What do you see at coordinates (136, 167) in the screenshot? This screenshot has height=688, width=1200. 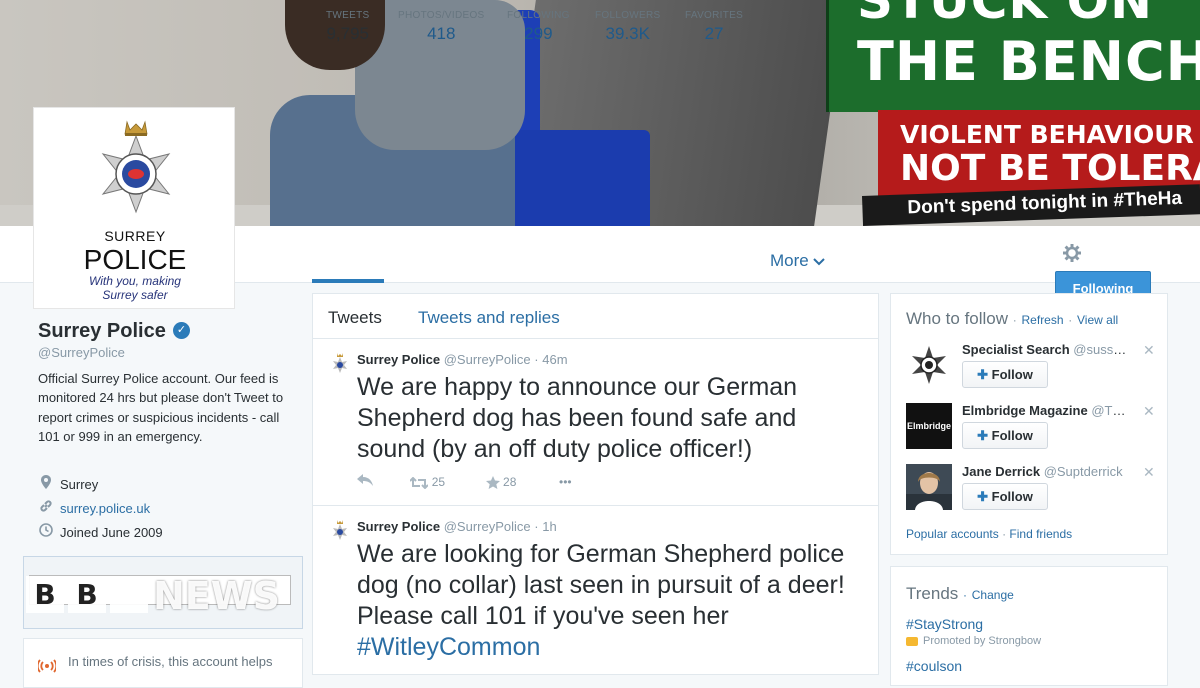 I see `police-badge-icon` at bounding box center [136, 167].